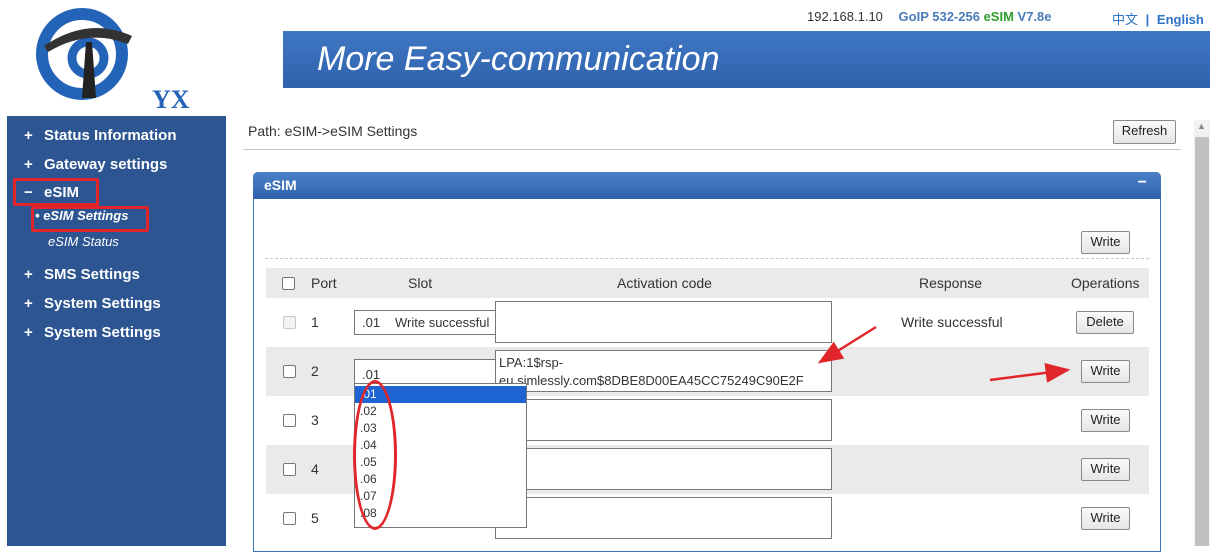 Image resolution: width=1216 pixels, height=552 pixels. What do you see at coordinates (1180, 19) in the screenshot?
I see `lang-english-link: English` at bounding box center [1180, 19].